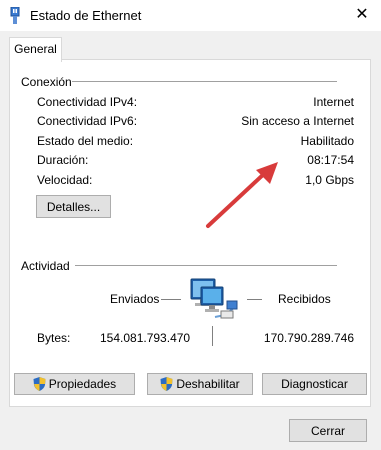  Describe the element at coordinates (46, 82) in the screenshot. I see `connection-group-label: Conexión` at that location.